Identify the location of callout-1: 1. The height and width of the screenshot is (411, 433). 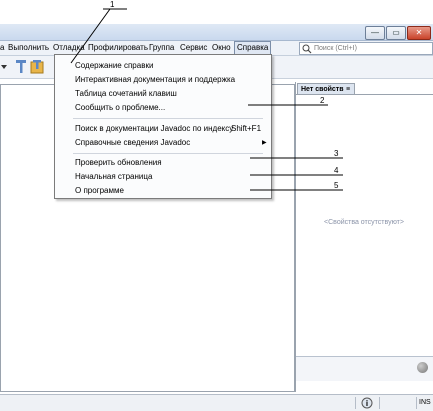
(112, 4).